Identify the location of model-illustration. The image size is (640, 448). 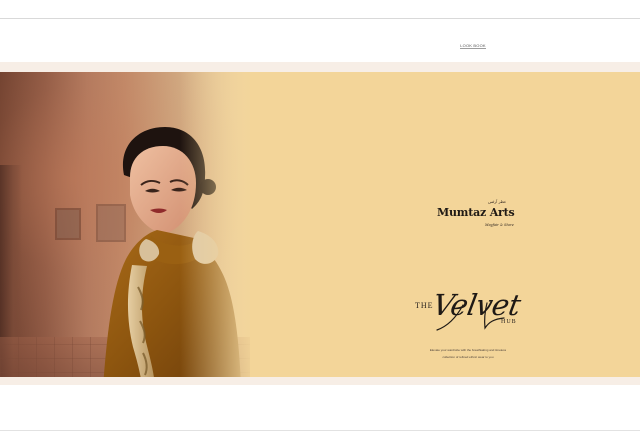
(172, 252).